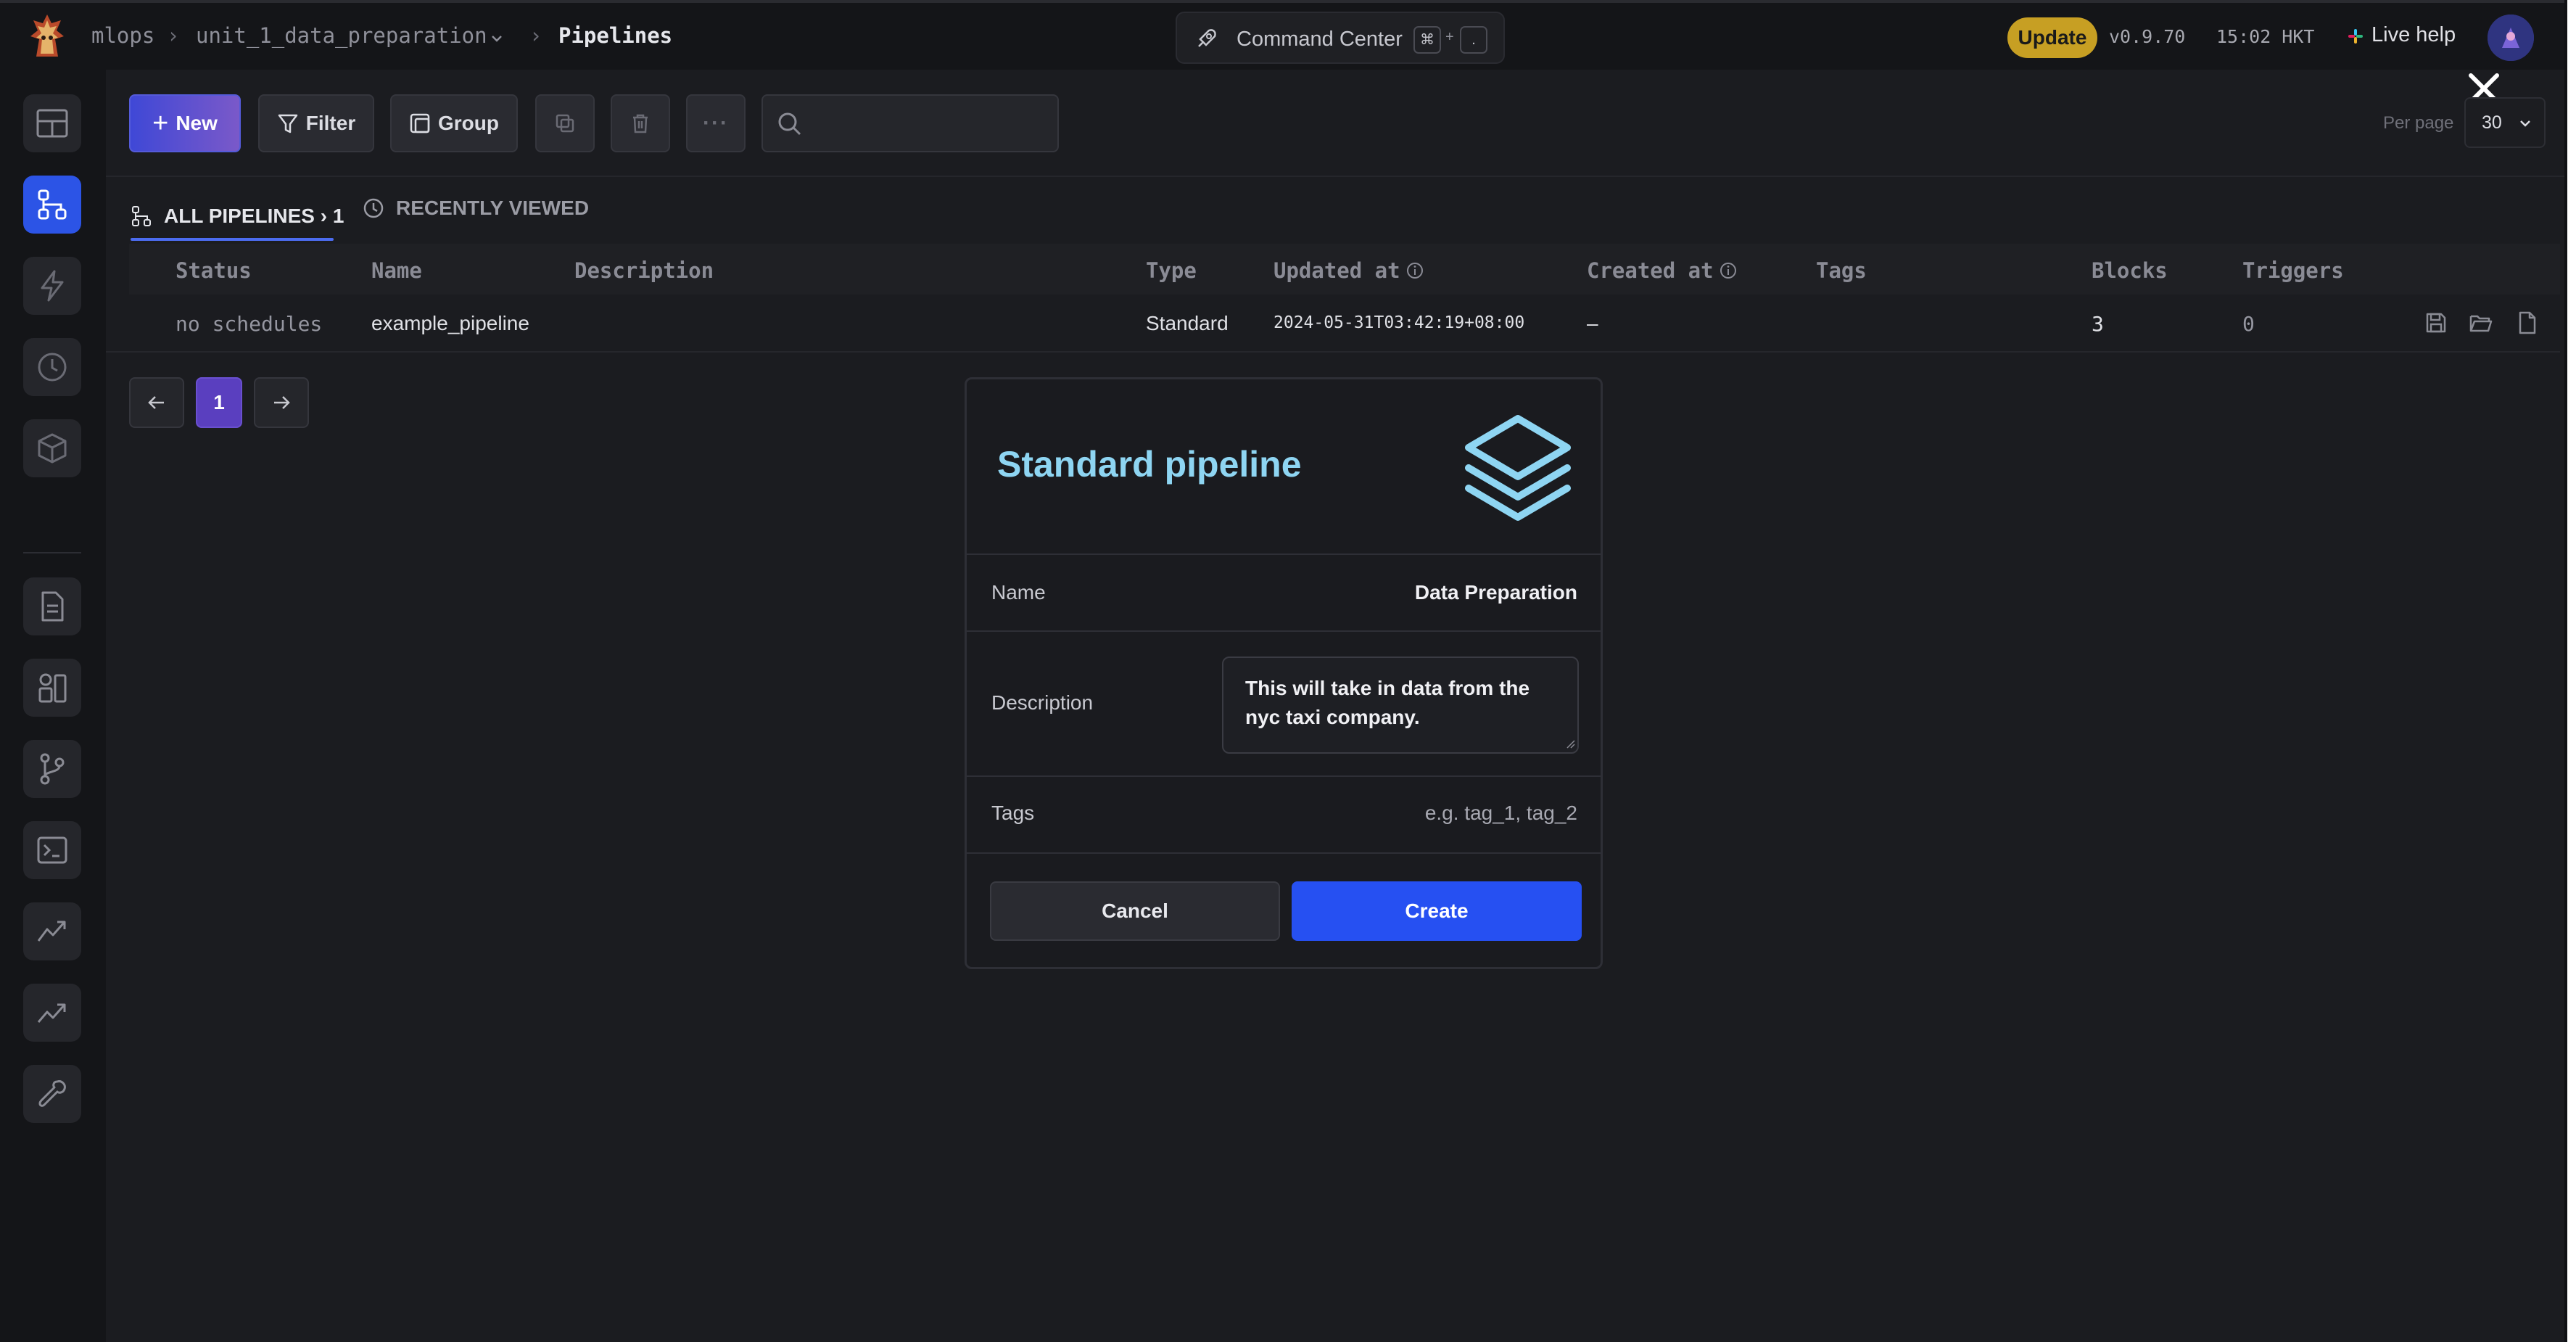 Image resolution: width=2576 pixels, height=1342 pixels. I want to click on sidebar-item-templates, so click(52, 688).